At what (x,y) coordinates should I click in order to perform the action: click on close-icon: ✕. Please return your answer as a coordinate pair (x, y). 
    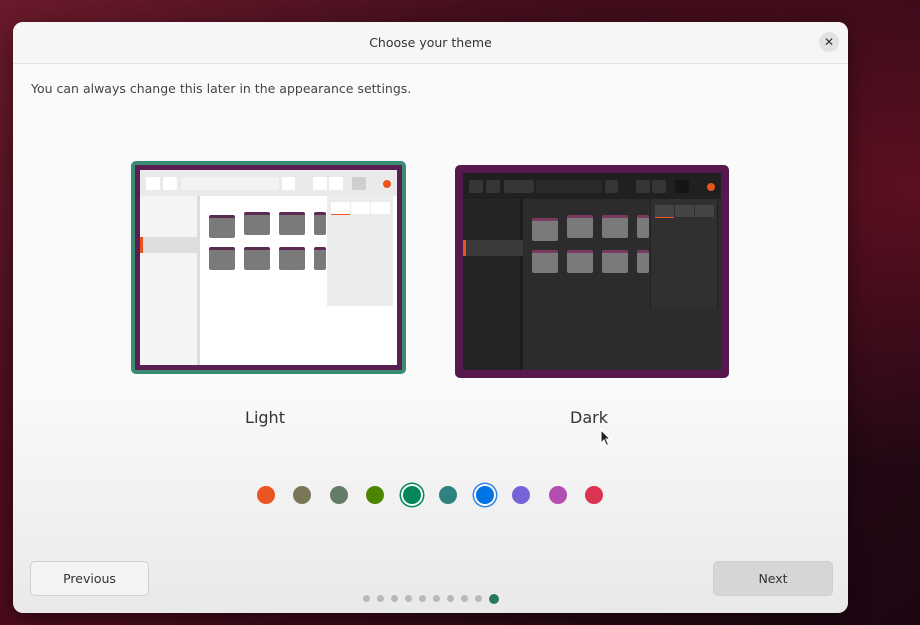
    Looking at the image, I should click on (829, 42).